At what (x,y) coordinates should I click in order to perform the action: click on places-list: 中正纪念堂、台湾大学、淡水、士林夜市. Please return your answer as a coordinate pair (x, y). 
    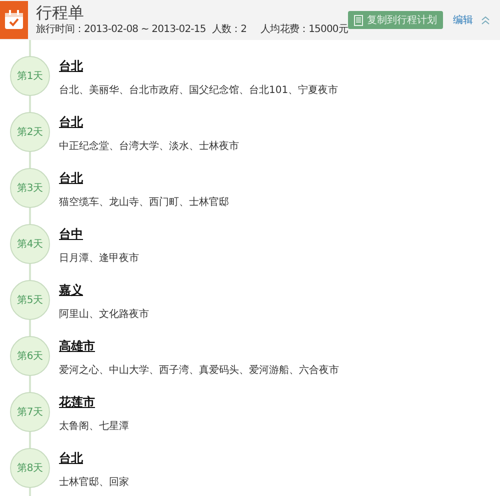
    Looking at the image, I should click on (149, 146).